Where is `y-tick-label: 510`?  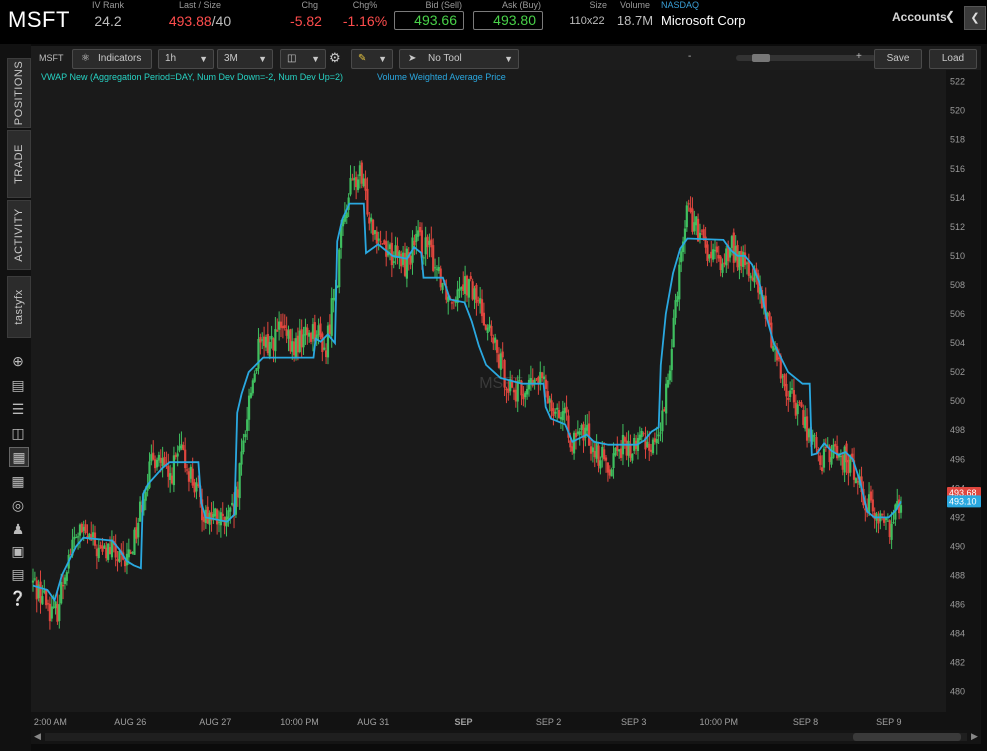
y-tick-label: 510 is located at coordinates (957, 256).